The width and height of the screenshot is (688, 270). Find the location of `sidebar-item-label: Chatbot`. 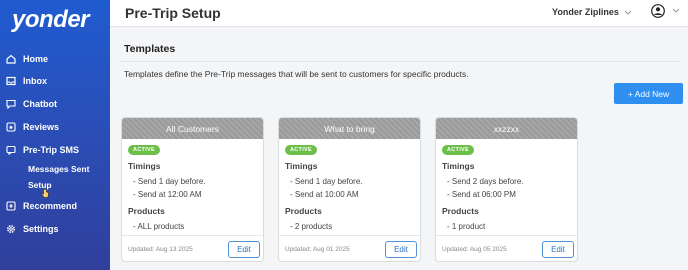

sidebar-item-label: Chatbot is located at coordinates (40, 104).